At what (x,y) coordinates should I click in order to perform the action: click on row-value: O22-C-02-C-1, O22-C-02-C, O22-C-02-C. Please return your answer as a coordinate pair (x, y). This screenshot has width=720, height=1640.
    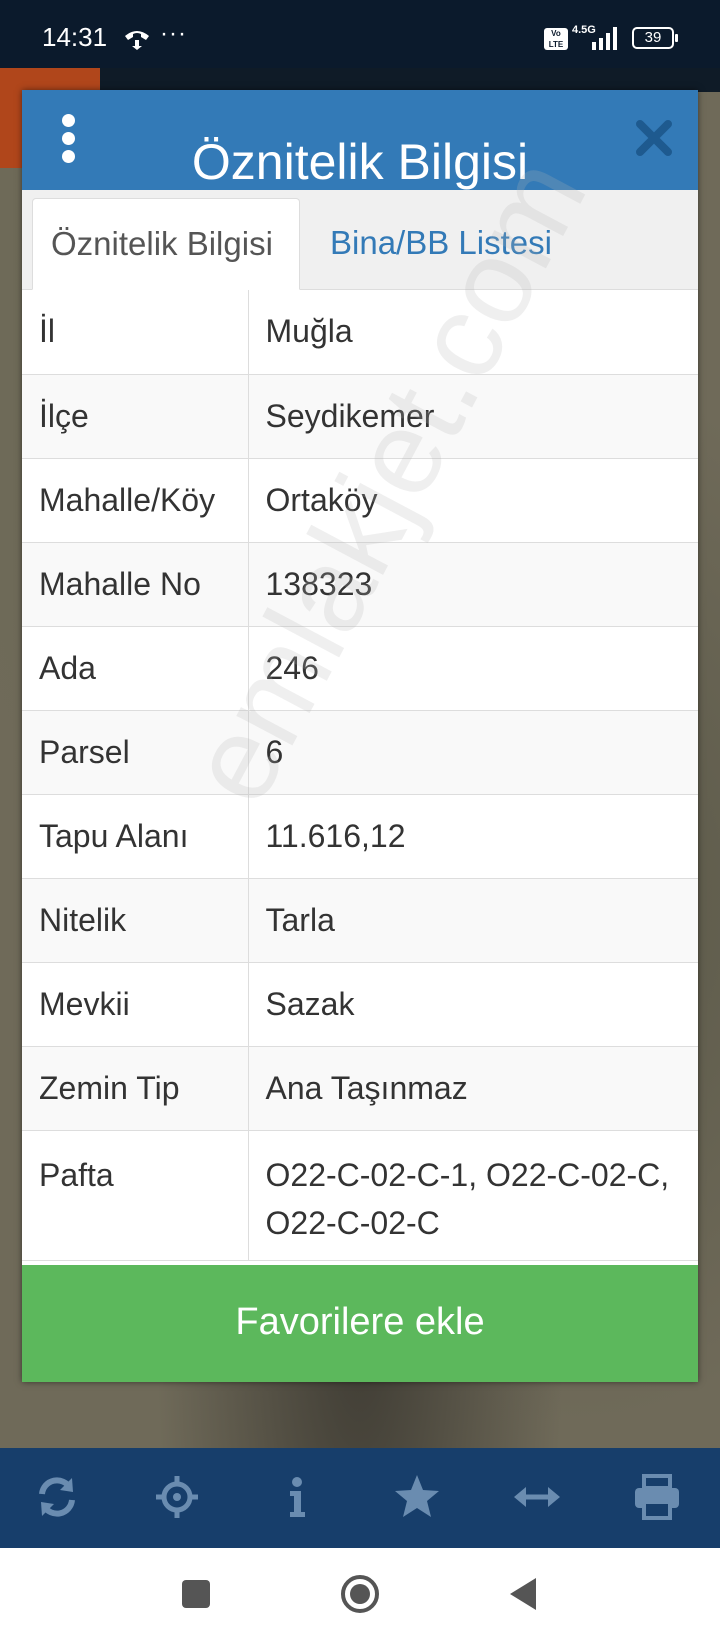
    Looking at the image, I should click on (473, 1195).